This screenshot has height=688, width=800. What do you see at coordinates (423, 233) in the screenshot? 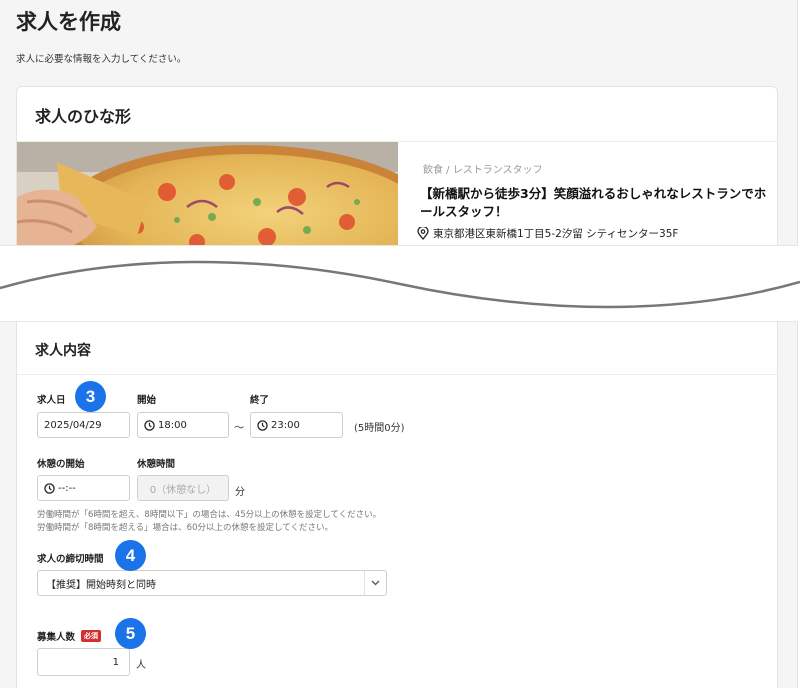
I see `location-pin-icon` at bounding box center [423, 233].